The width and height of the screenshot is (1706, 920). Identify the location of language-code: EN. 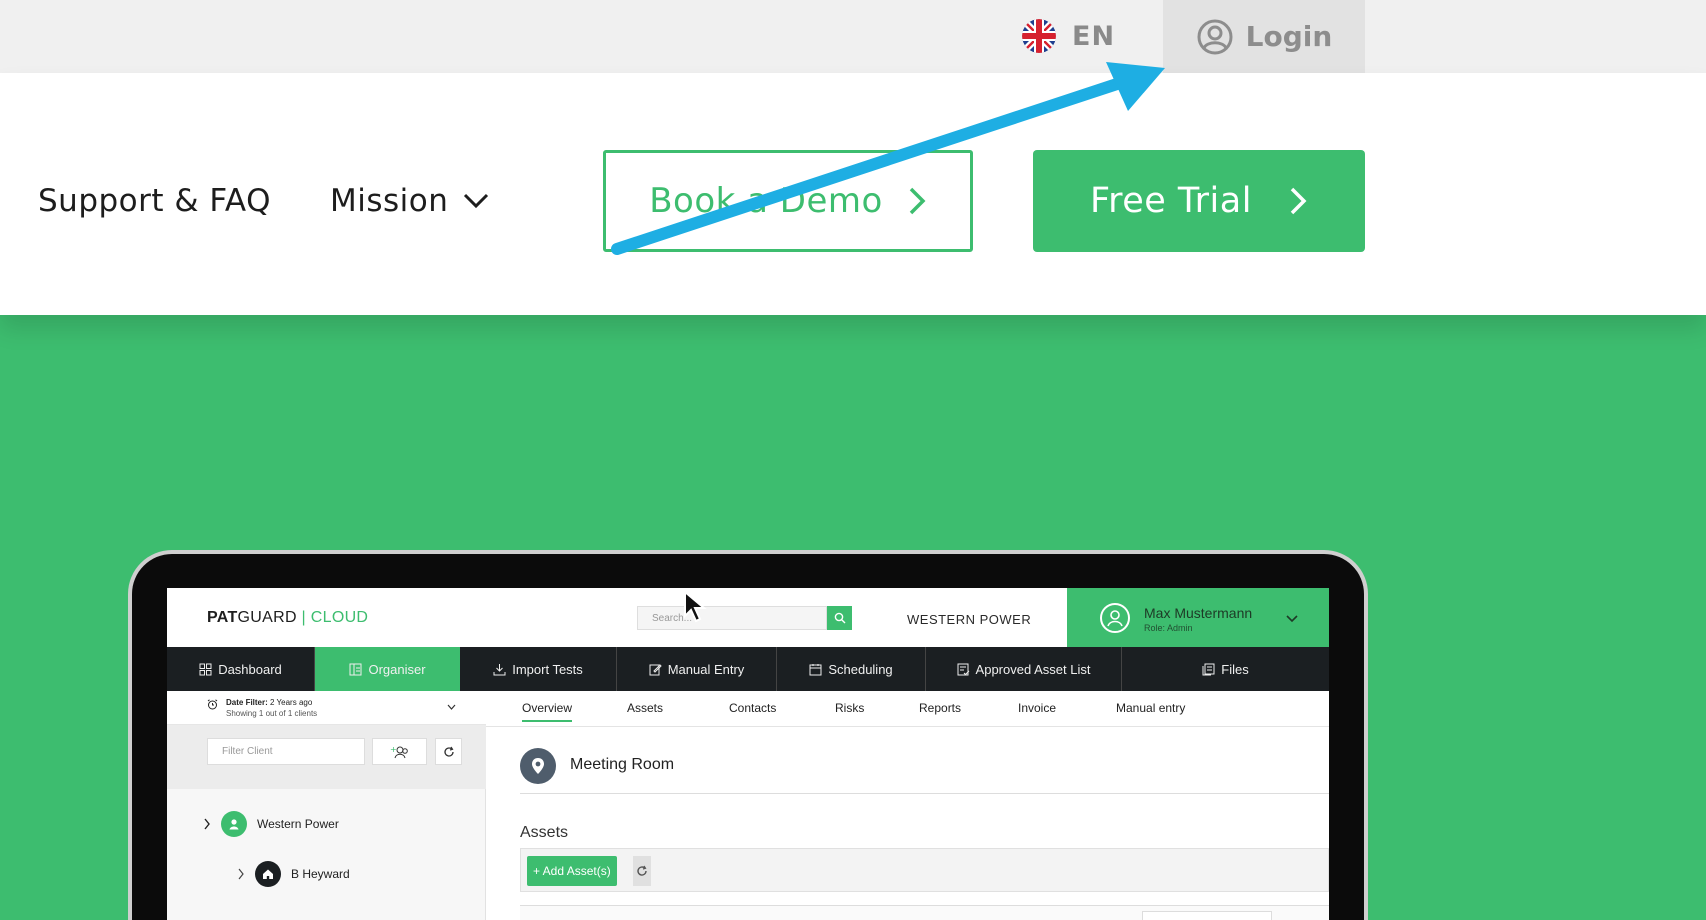
(1094, 36).